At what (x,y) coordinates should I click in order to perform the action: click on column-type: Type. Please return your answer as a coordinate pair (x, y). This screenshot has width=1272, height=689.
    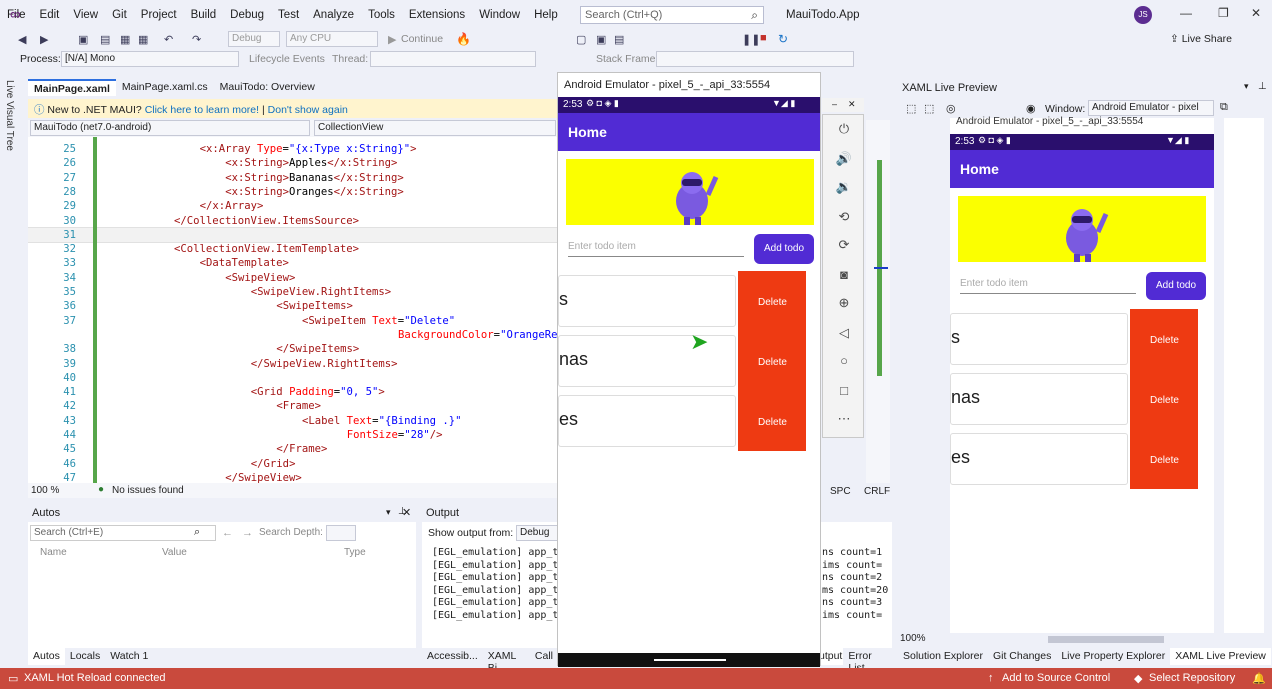
    Looking at the image, I should click on (355, 552).